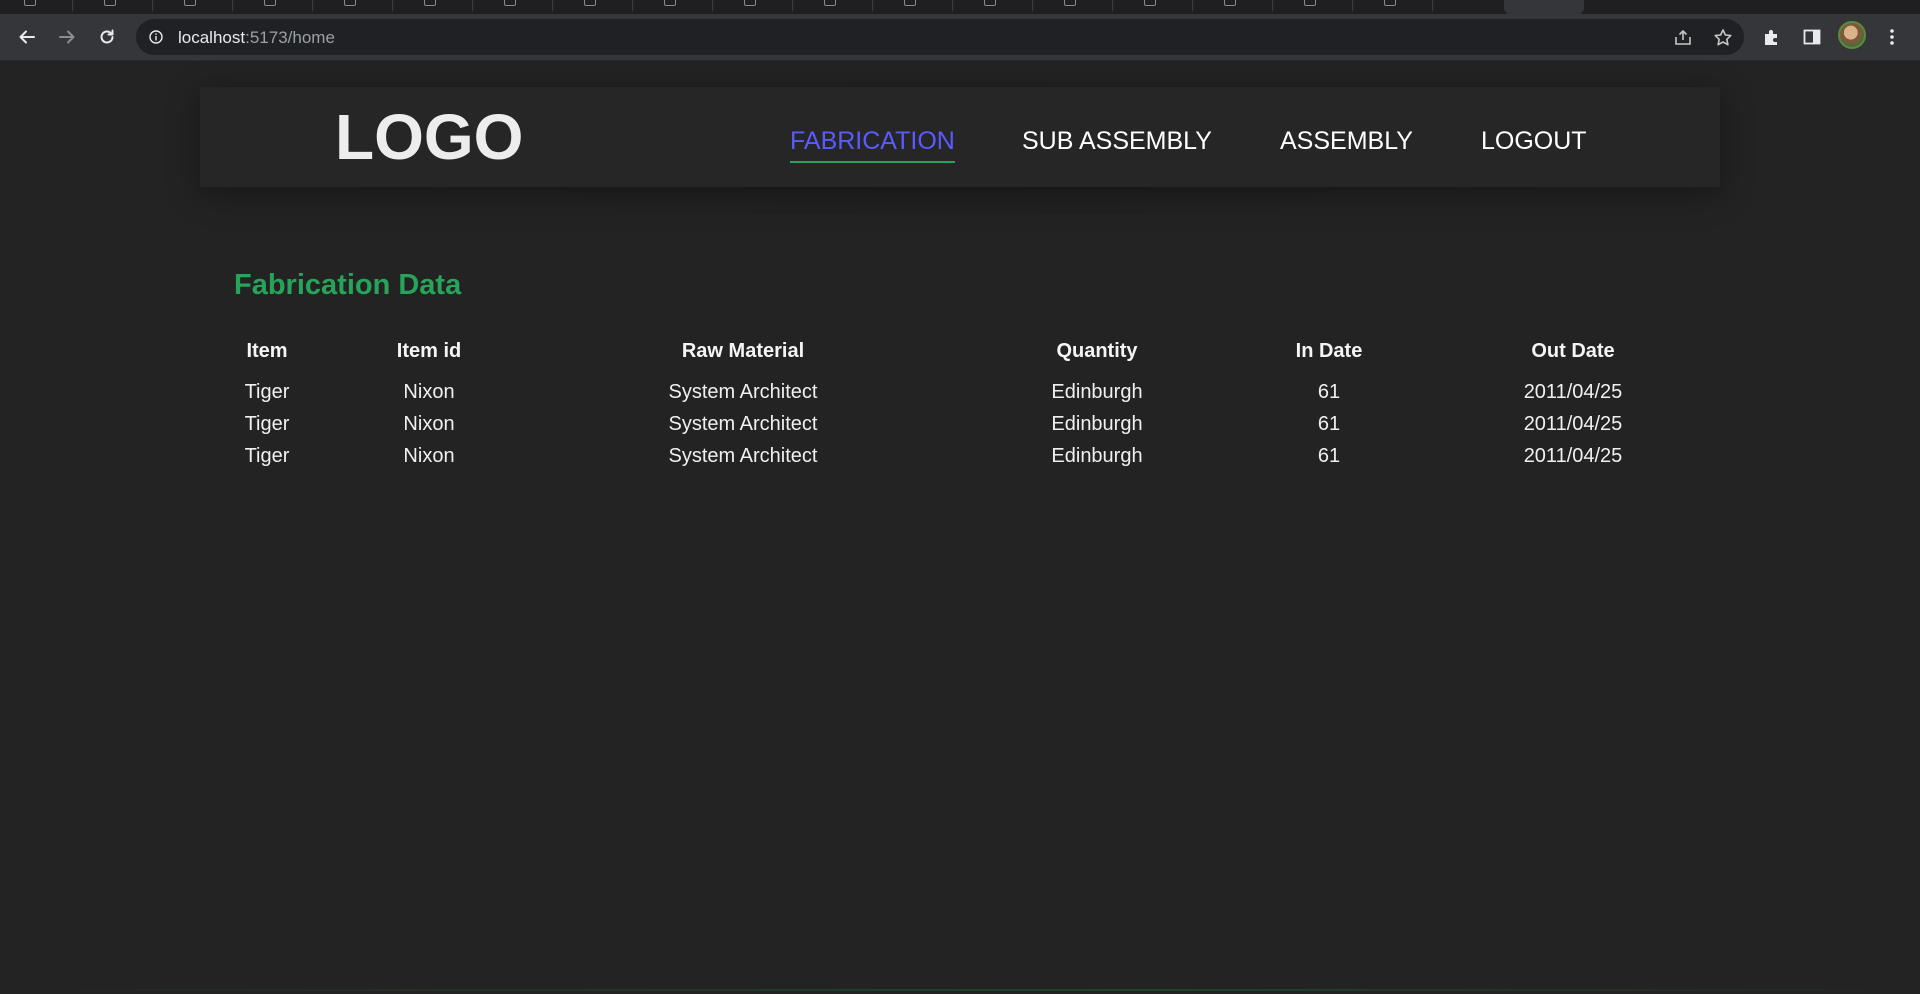 The width and height of the screenshot is (1920, 994). I want to click on nav-logout: LOGOUT, so click(1534, 146).